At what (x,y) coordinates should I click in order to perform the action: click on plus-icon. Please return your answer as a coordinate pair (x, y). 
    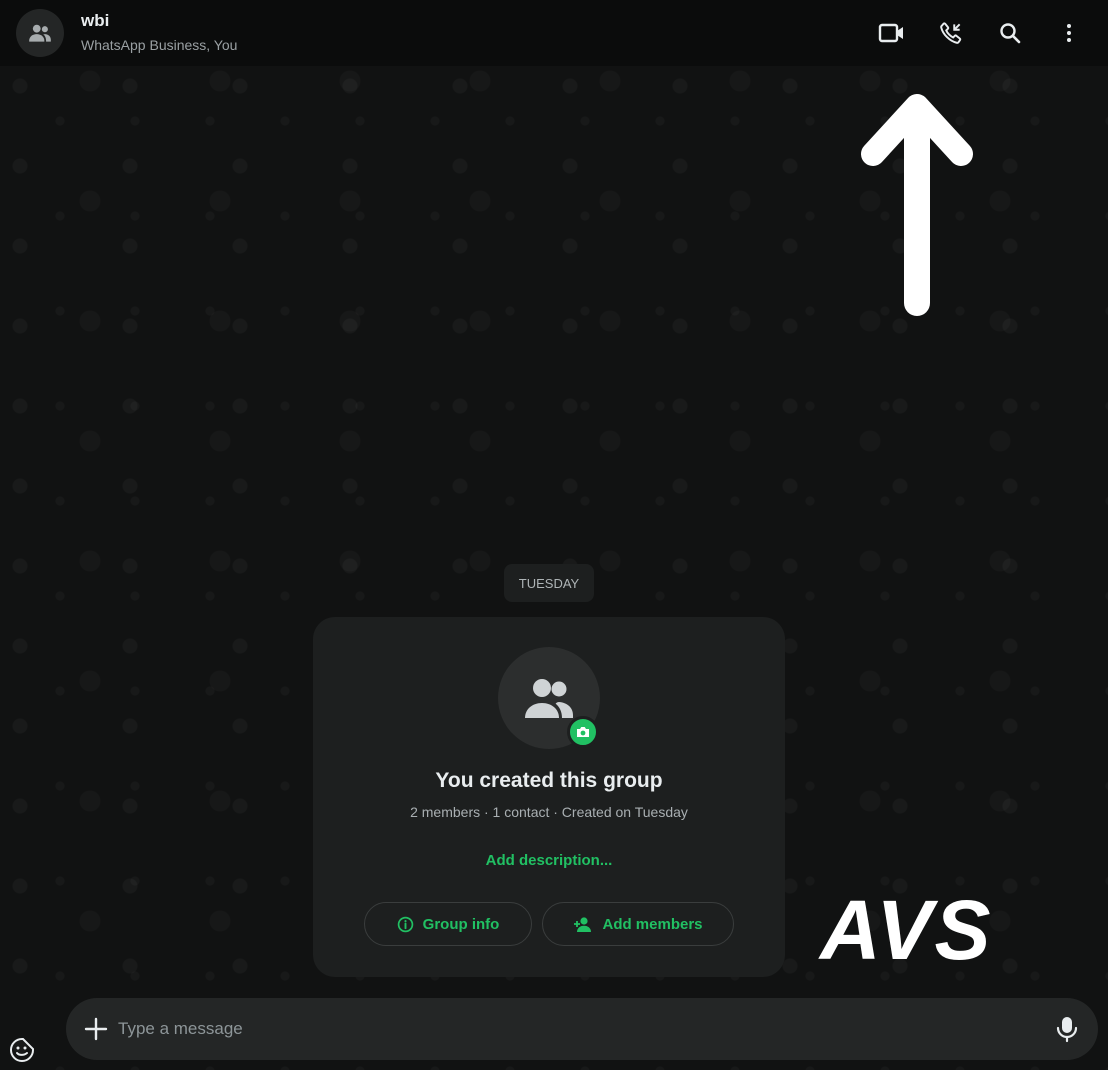
    Looking at the image, I should click on (96, 1029).